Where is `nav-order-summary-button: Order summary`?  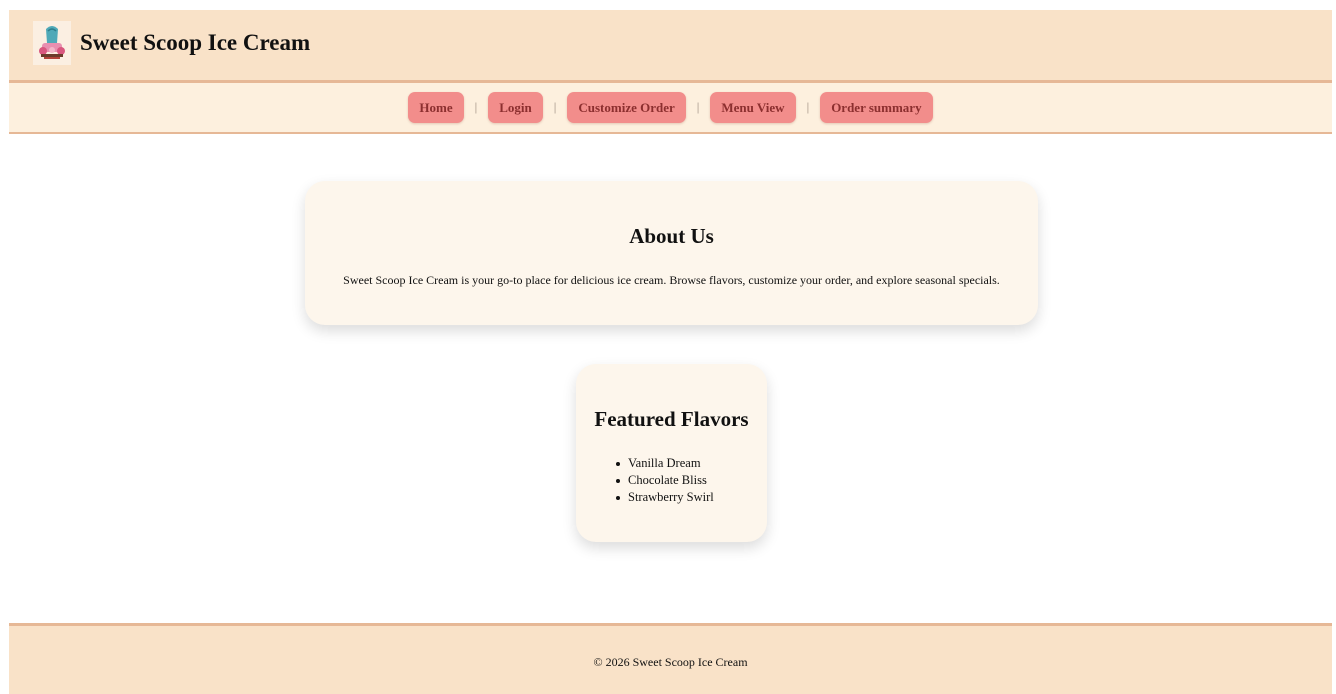
nav-order-summary-button: Order summary is located at coordinates (876, 107).